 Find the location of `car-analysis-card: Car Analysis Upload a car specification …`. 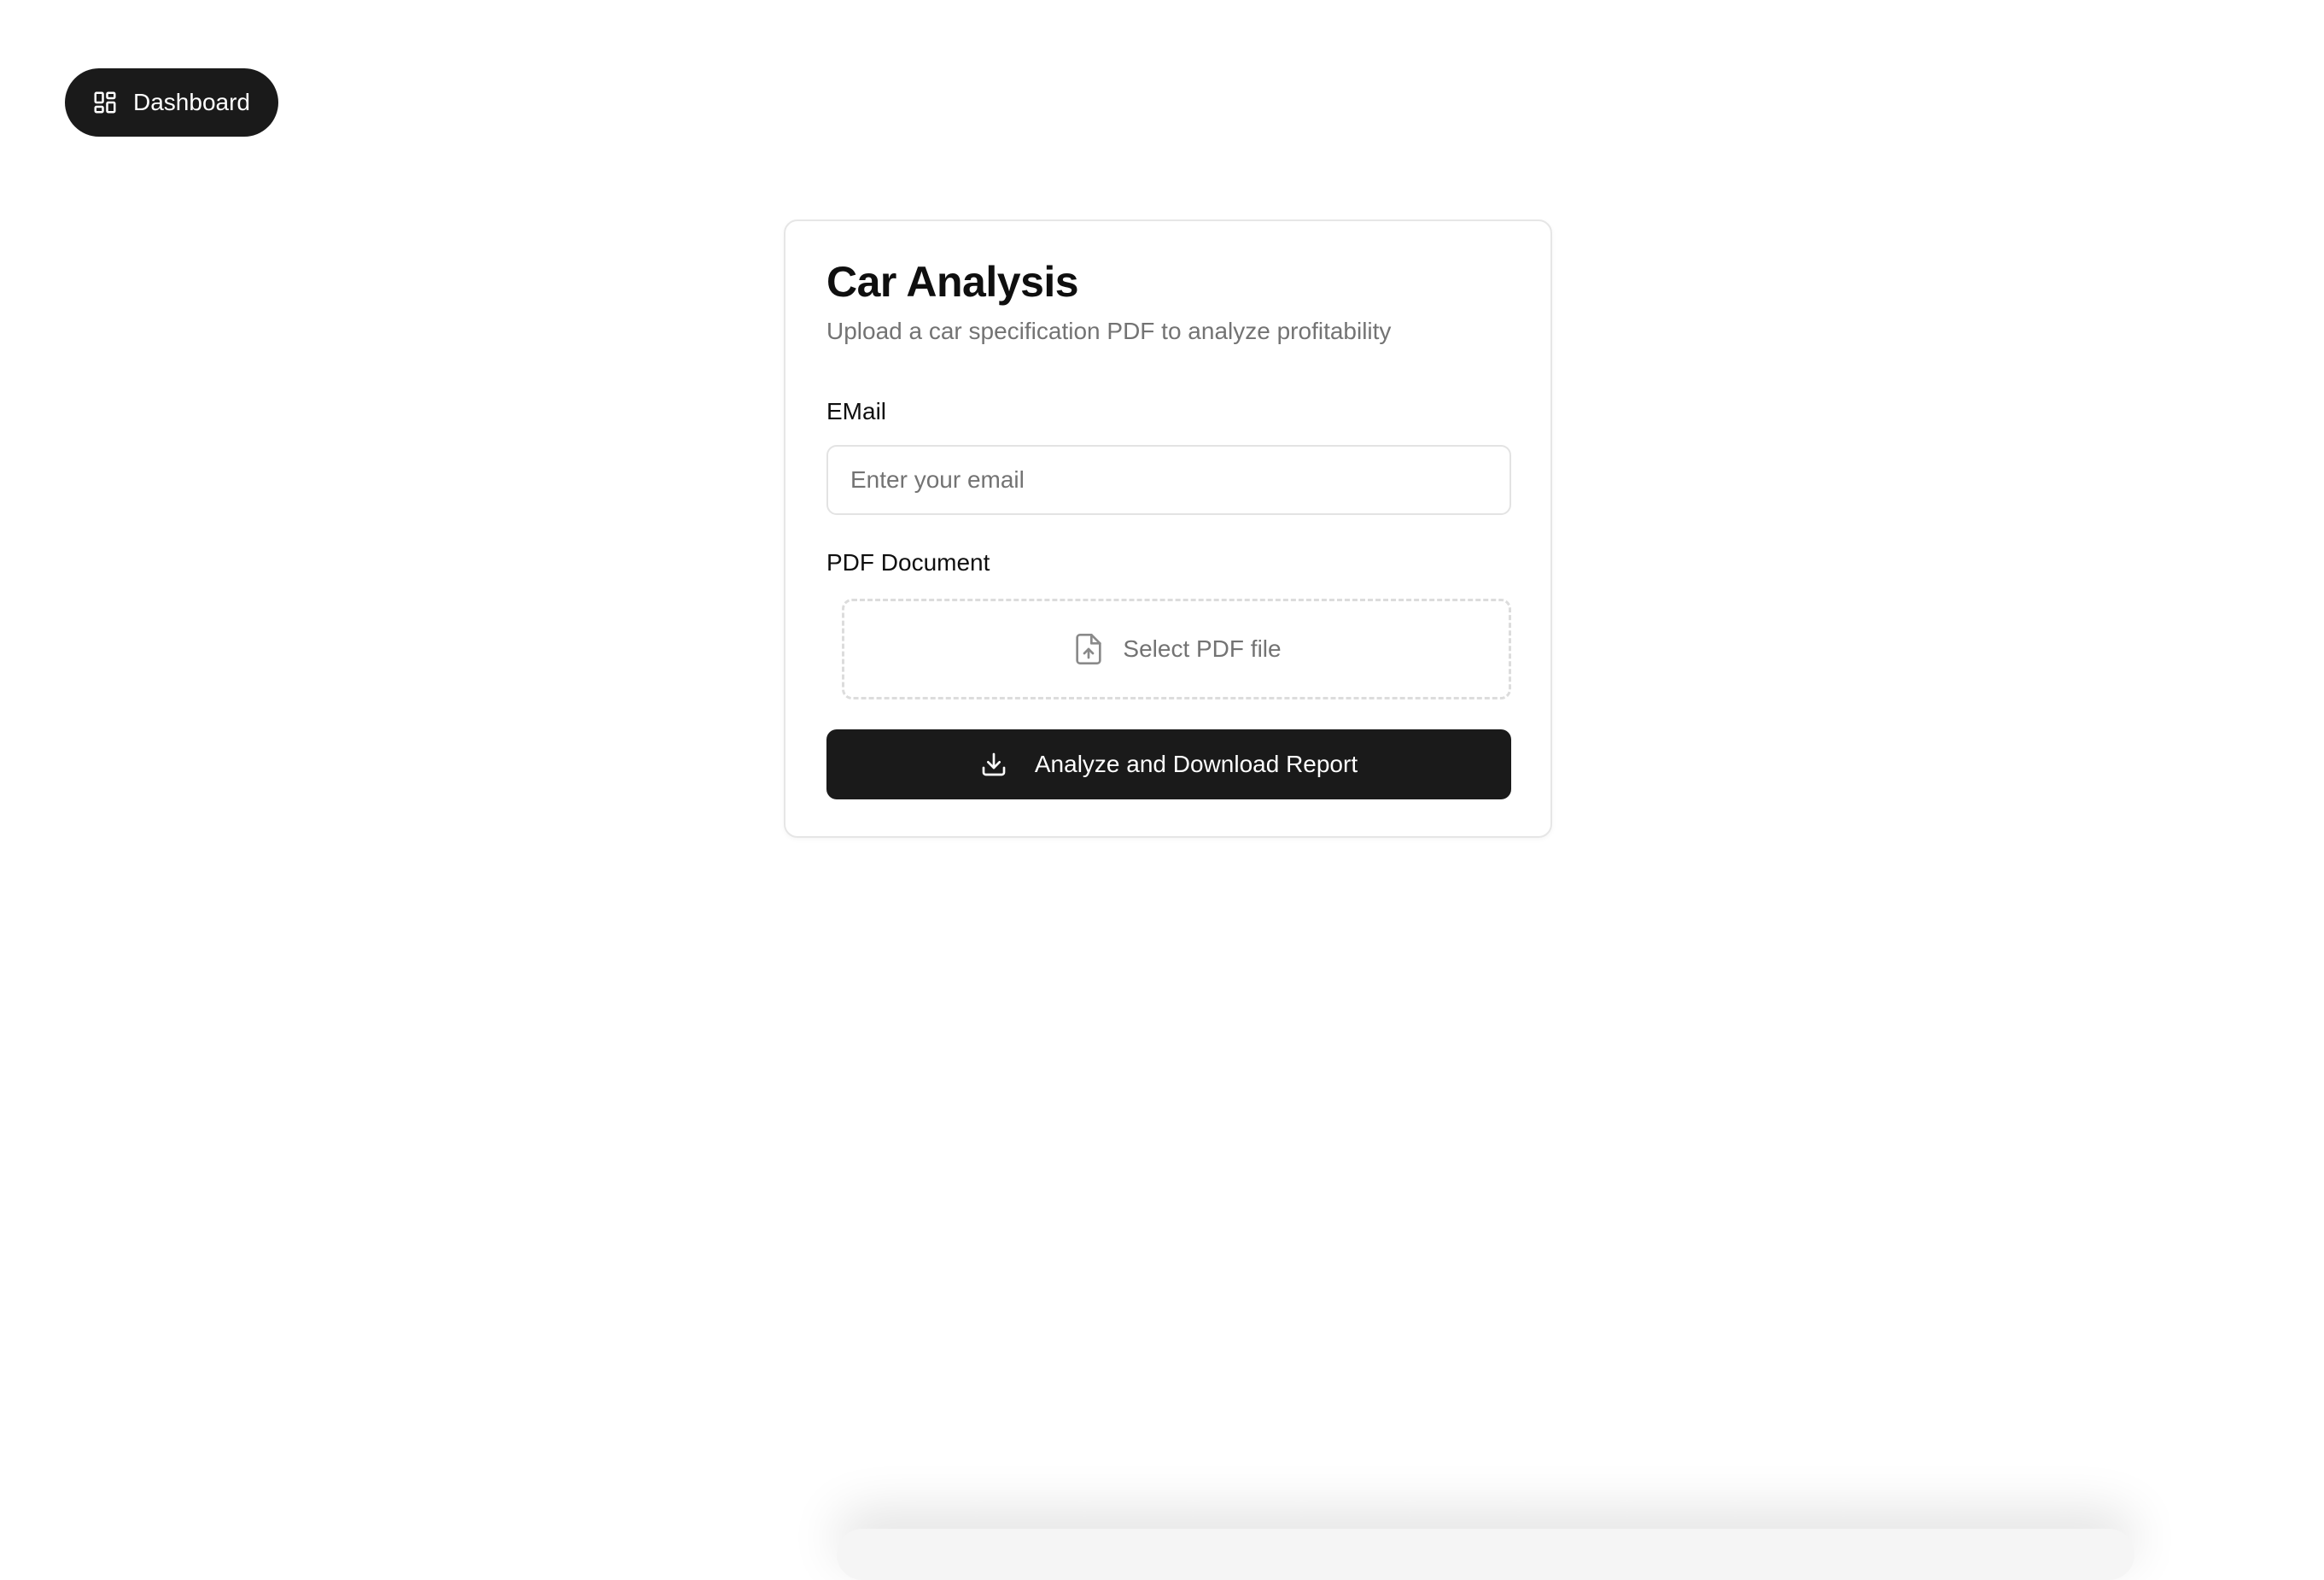

car-analysis-card: Car Analysis Upload a car specification … is located at coordinates (1168, 528).